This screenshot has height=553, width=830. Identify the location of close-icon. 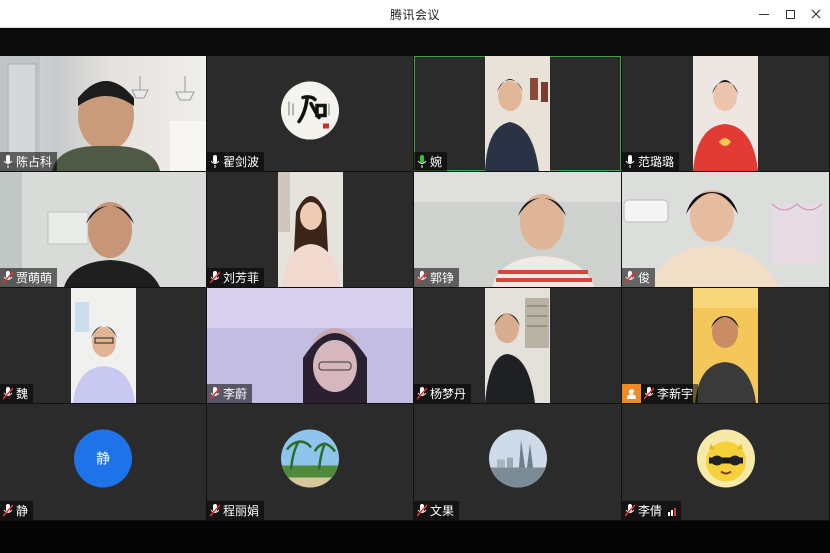
(816, 14).